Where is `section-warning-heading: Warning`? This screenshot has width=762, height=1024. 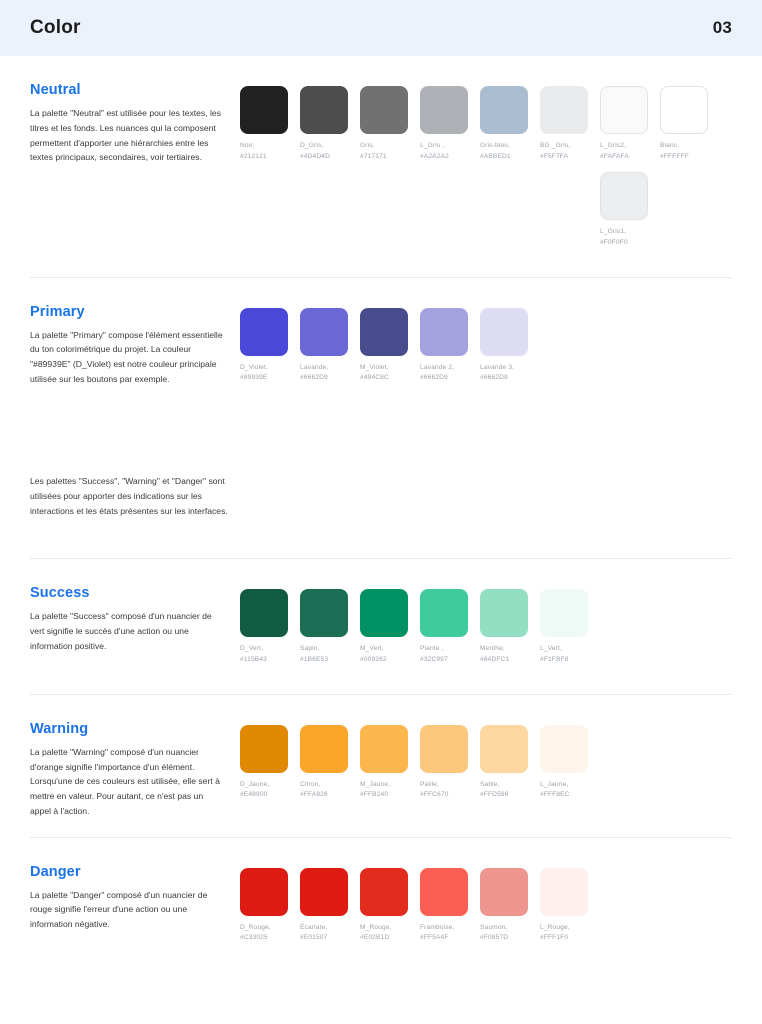 section-warning-heading: Warning is located at coordinates (59, 728).